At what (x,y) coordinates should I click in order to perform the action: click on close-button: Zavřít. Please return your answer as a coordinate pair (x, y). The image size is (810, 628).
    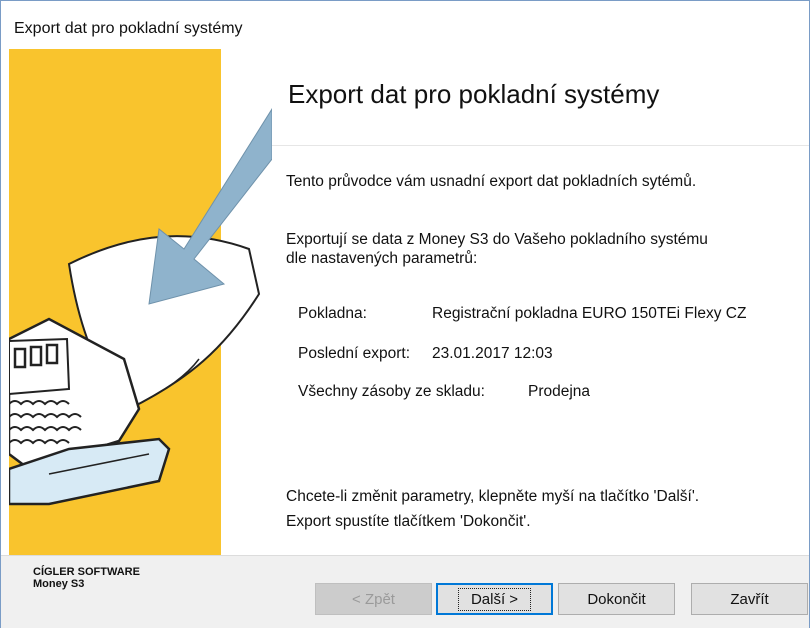
    Looking at the image, I should click on (749, 599).